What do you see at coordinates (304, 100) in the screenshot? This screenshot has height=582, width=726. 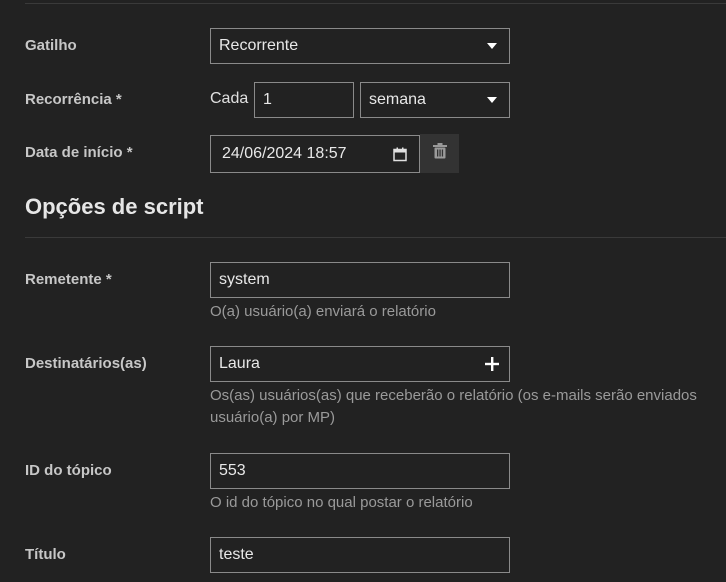 I see `recurrence-amount-input: 1` at bounding box center [304, 100].